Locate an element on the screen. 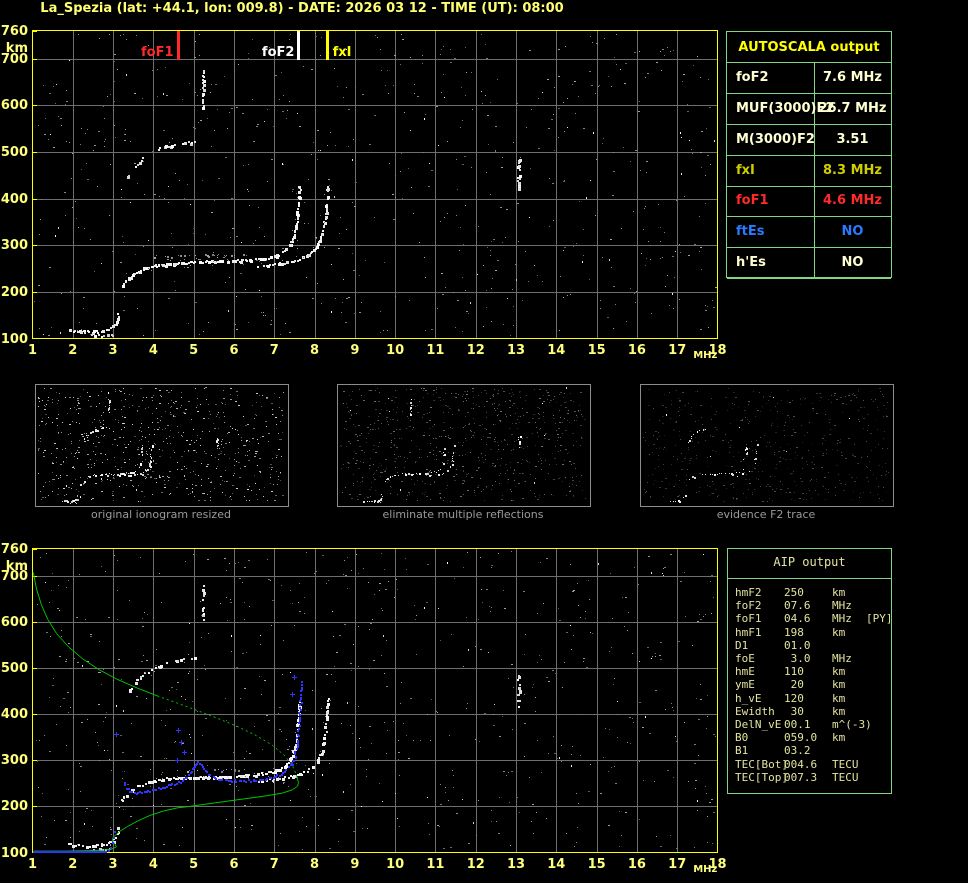 The height and width of the screenshot is (883, 968). autoscala-row-fxi: fxI 8.3 MHz is located at coordinates (809, 171).